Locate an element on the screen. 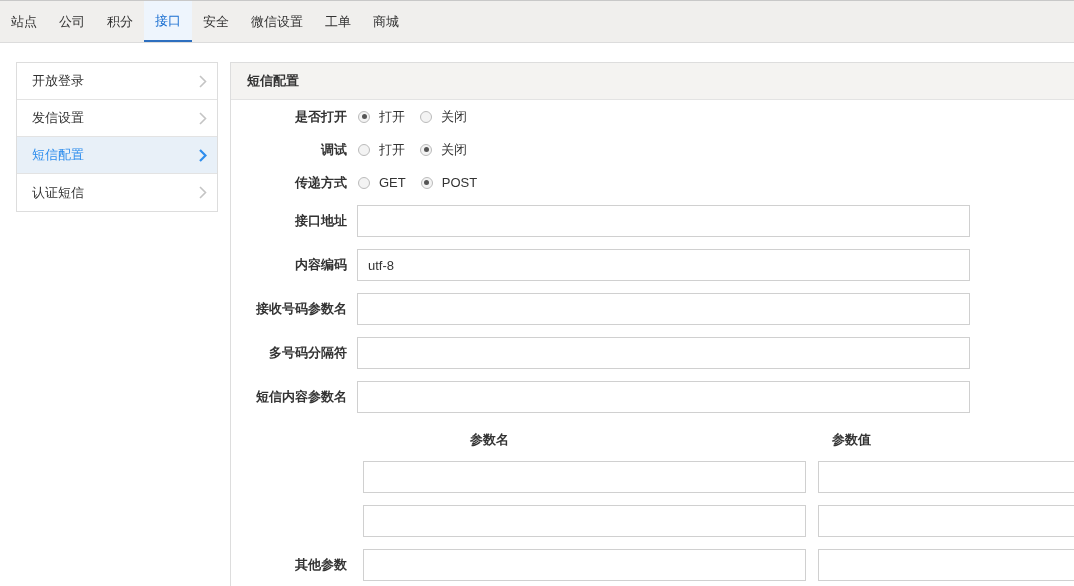 This screenshot has height=586, width=1074. column-header: 参数名 is located at coordinates (489, 440).